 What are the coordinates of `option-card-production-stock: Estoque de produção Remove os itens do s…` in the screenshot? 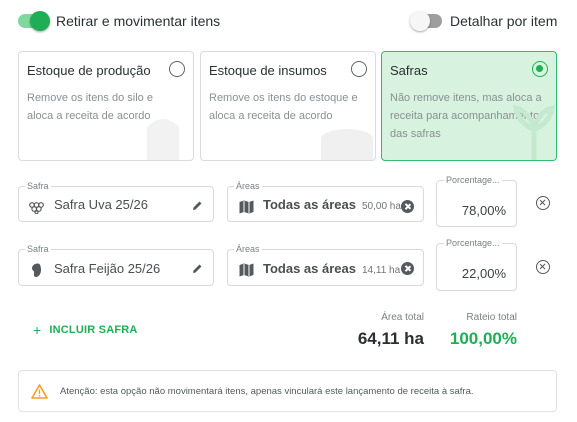 It's located at (106, 106).